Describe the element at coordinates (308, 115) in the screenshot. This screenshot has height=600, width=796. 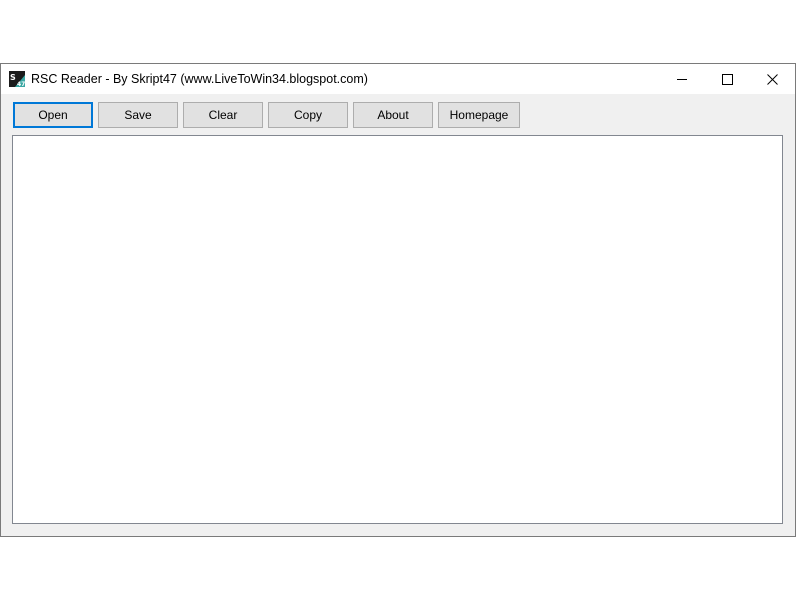
I see `copy-button: Copy` at that location.